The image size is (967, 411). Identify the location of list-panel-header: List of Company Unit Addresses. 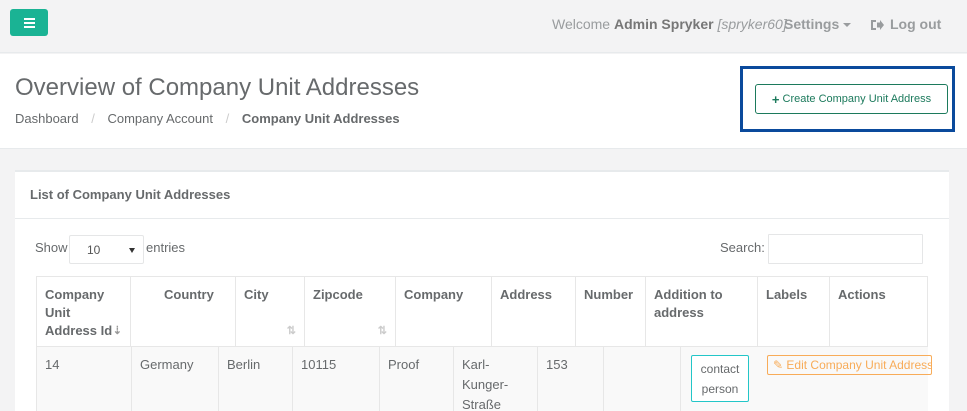
(482, 195).